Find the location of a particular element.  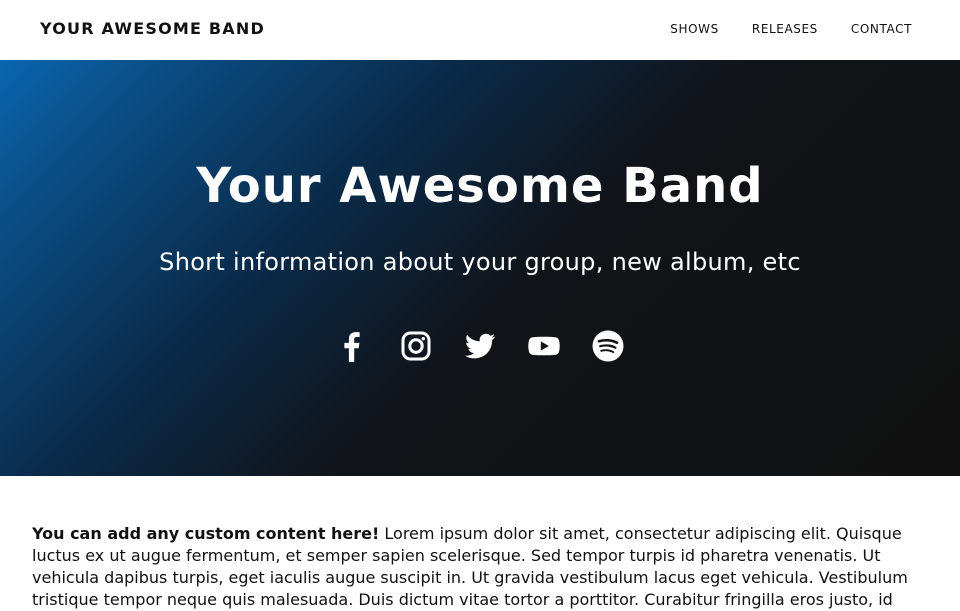

hero-title: Your Awesome Band is located at coordinates (480, 186).